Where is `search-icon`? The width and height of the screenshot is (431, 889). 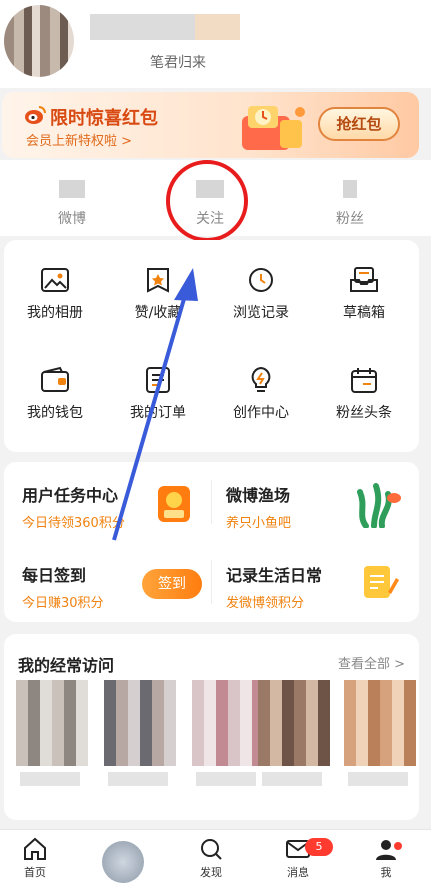
search-icon is located at coordinates (211, 849).